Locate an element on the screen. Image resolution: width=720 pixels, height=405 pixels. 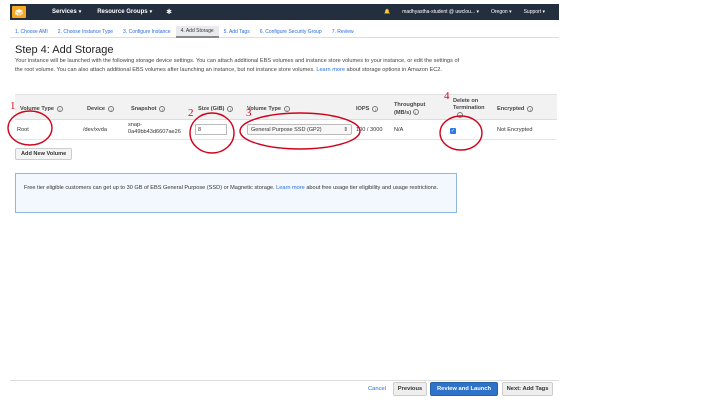
size-input: 8 is located at coordinates (211, 129).